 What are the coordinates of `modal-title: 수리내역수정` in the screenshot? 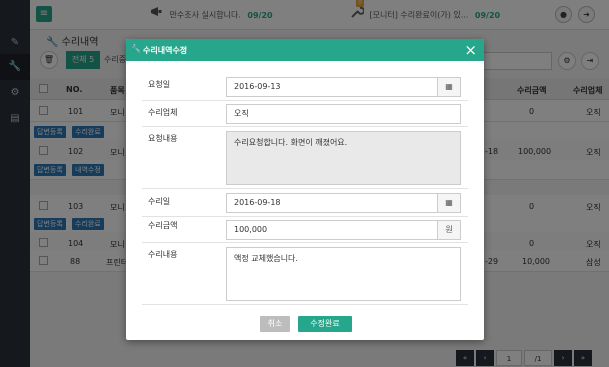 It's located at (165, 50).